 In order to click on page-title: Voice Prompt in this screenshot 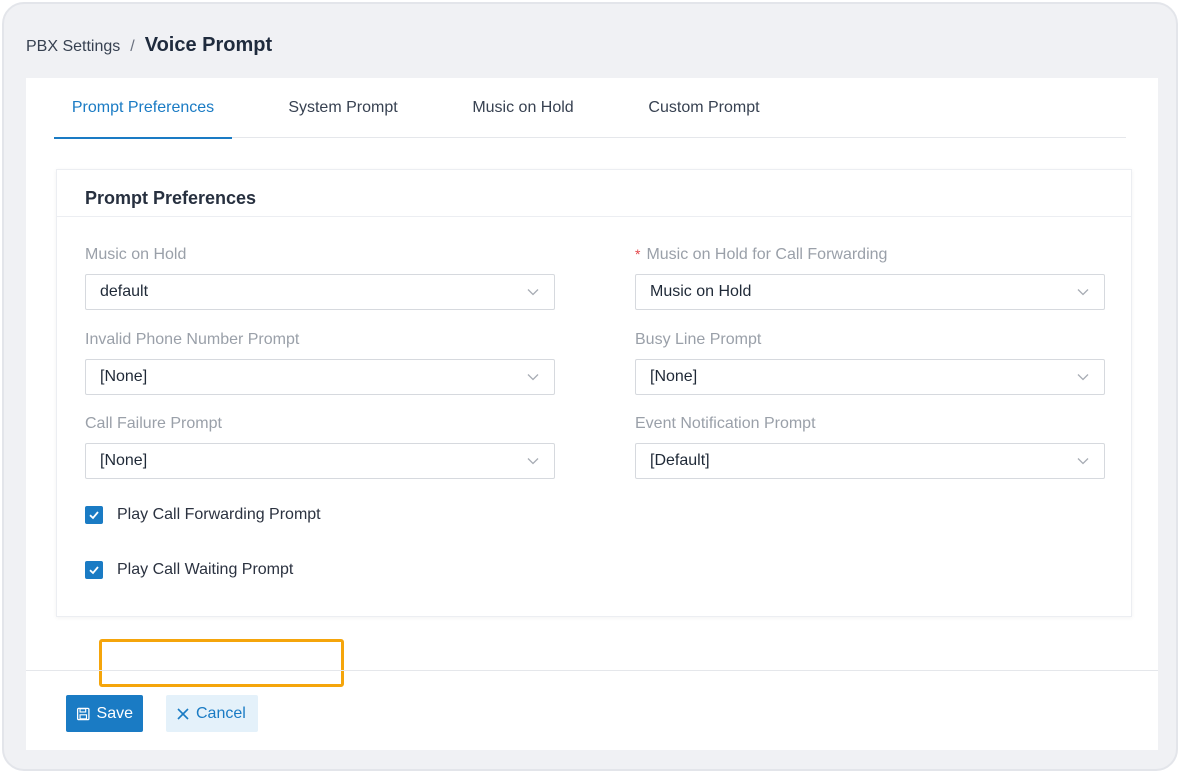, I will do `click(208, 45)`.